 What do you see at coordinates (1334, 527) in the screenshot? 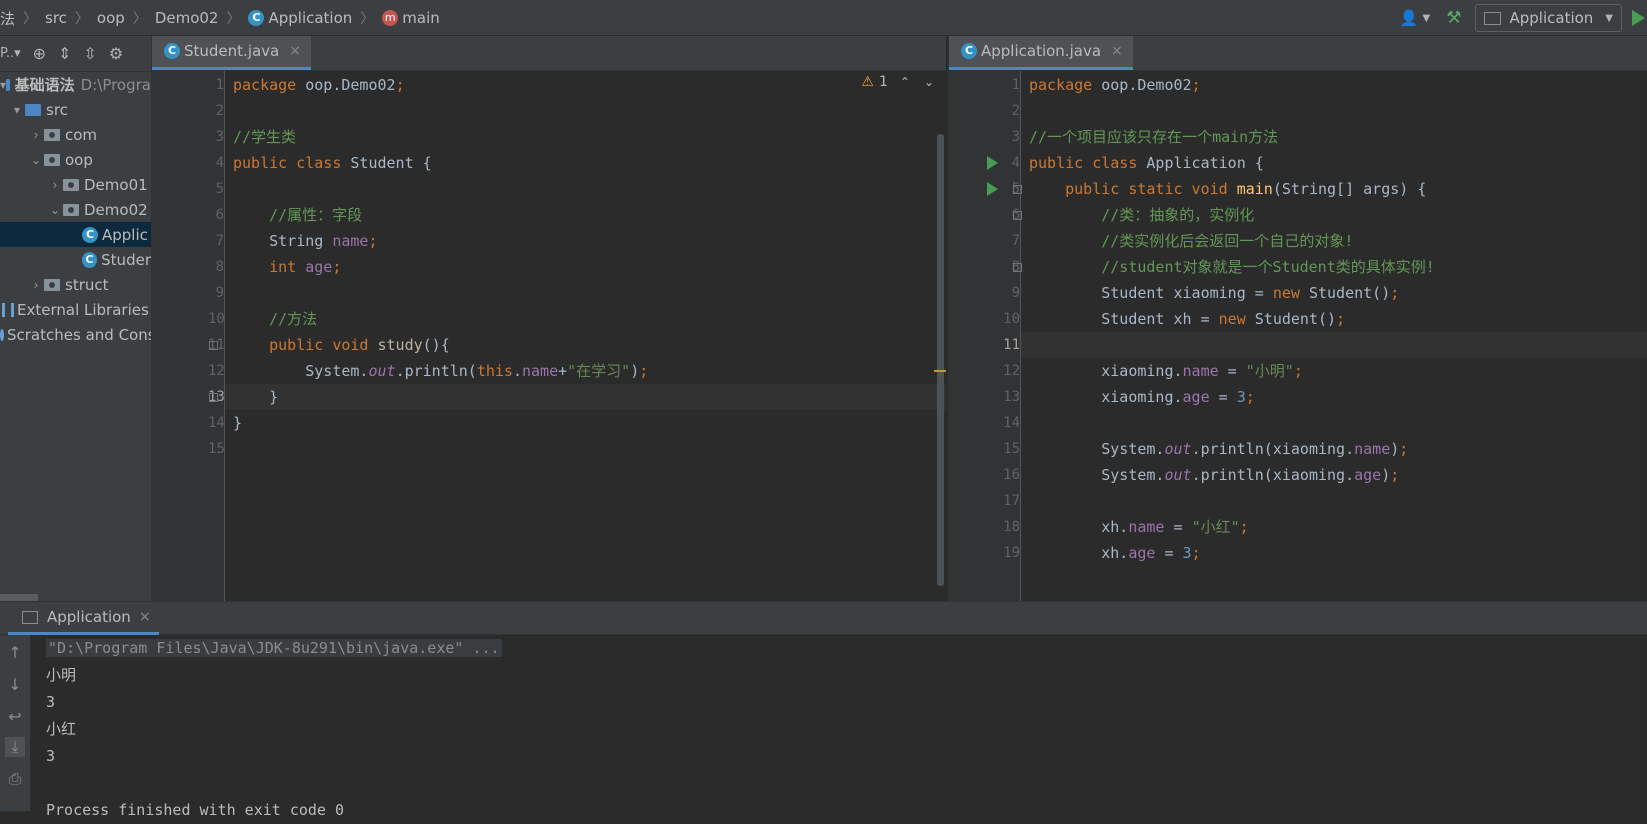
I see `code-line: xh.name = "小红";` at bounding box center [1334, 527].